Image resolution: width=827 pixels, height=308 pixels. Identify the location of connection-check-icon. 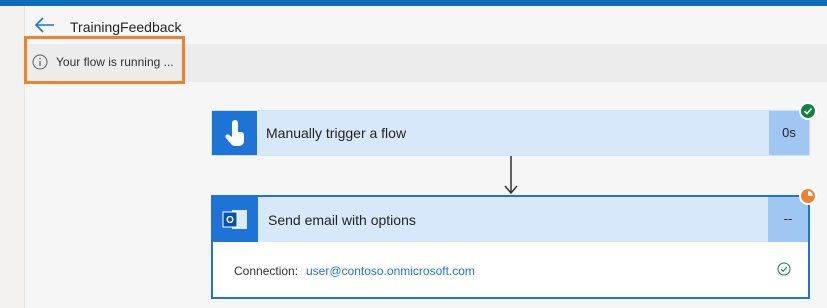
(784, 269).